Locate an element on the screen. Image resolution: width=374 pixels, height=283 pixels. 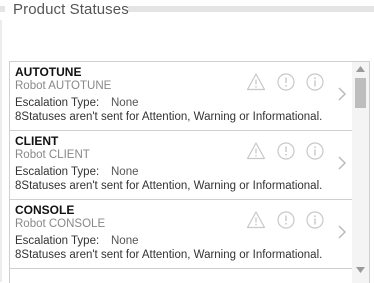
product-name: AUTOTUNE is located at coordinates (48, 72).